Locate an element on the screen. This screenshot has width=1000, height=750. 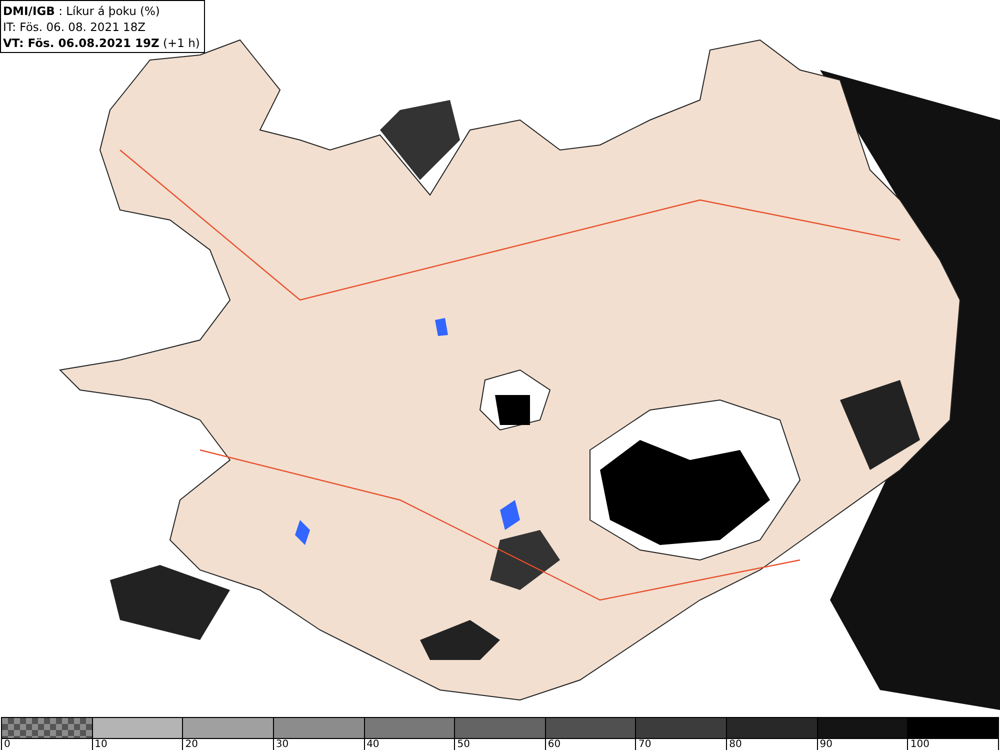
scale-label: 40 is located at coordinates (373, 744).